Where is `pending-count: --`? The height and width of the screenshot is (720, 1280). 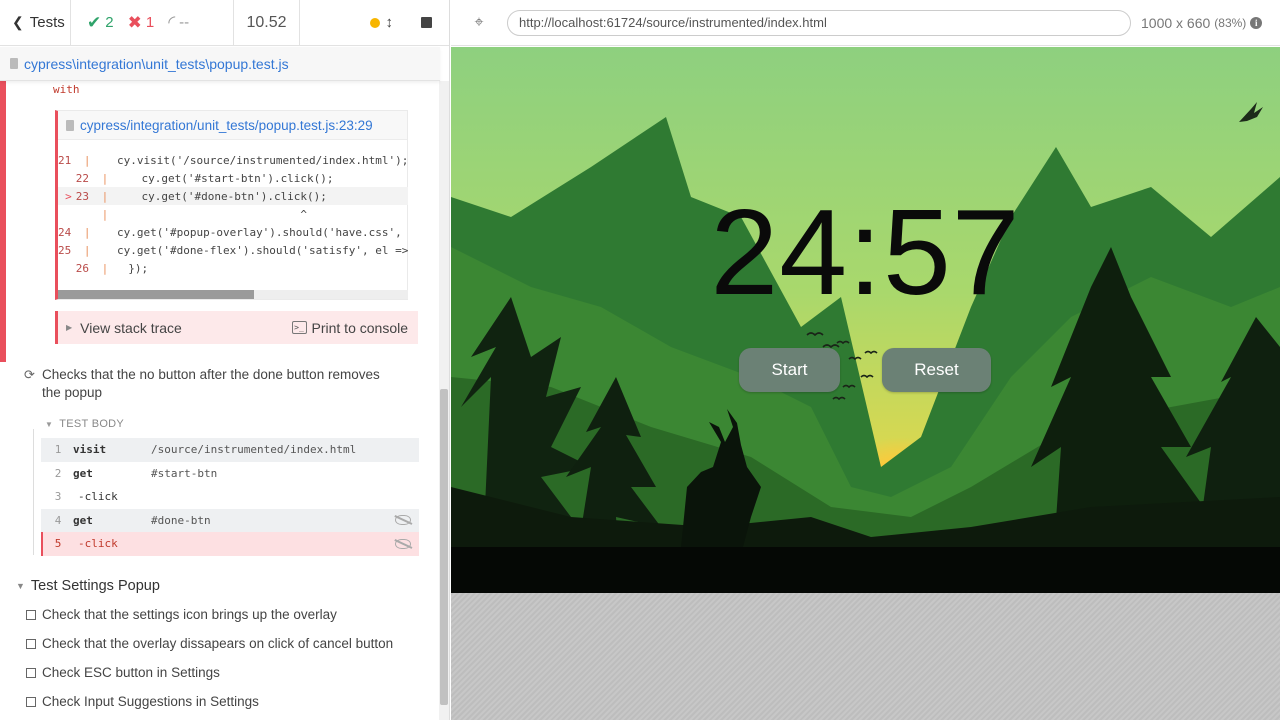 pending-count: -- is located at coordinates (184, 22).